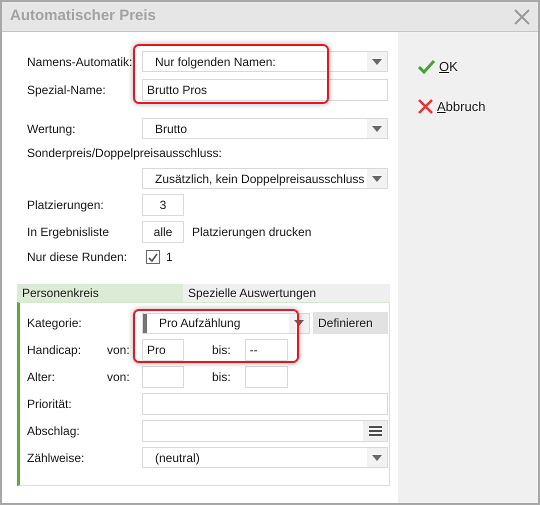 This screenshot has height=505, width=540. I want to click on field-label: Alter:, so click(41, 377).